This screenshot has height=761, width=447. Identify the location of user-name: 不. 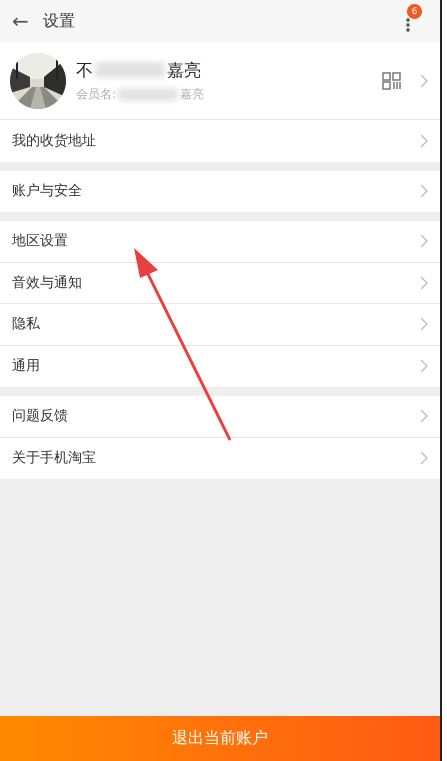
(84, 71).